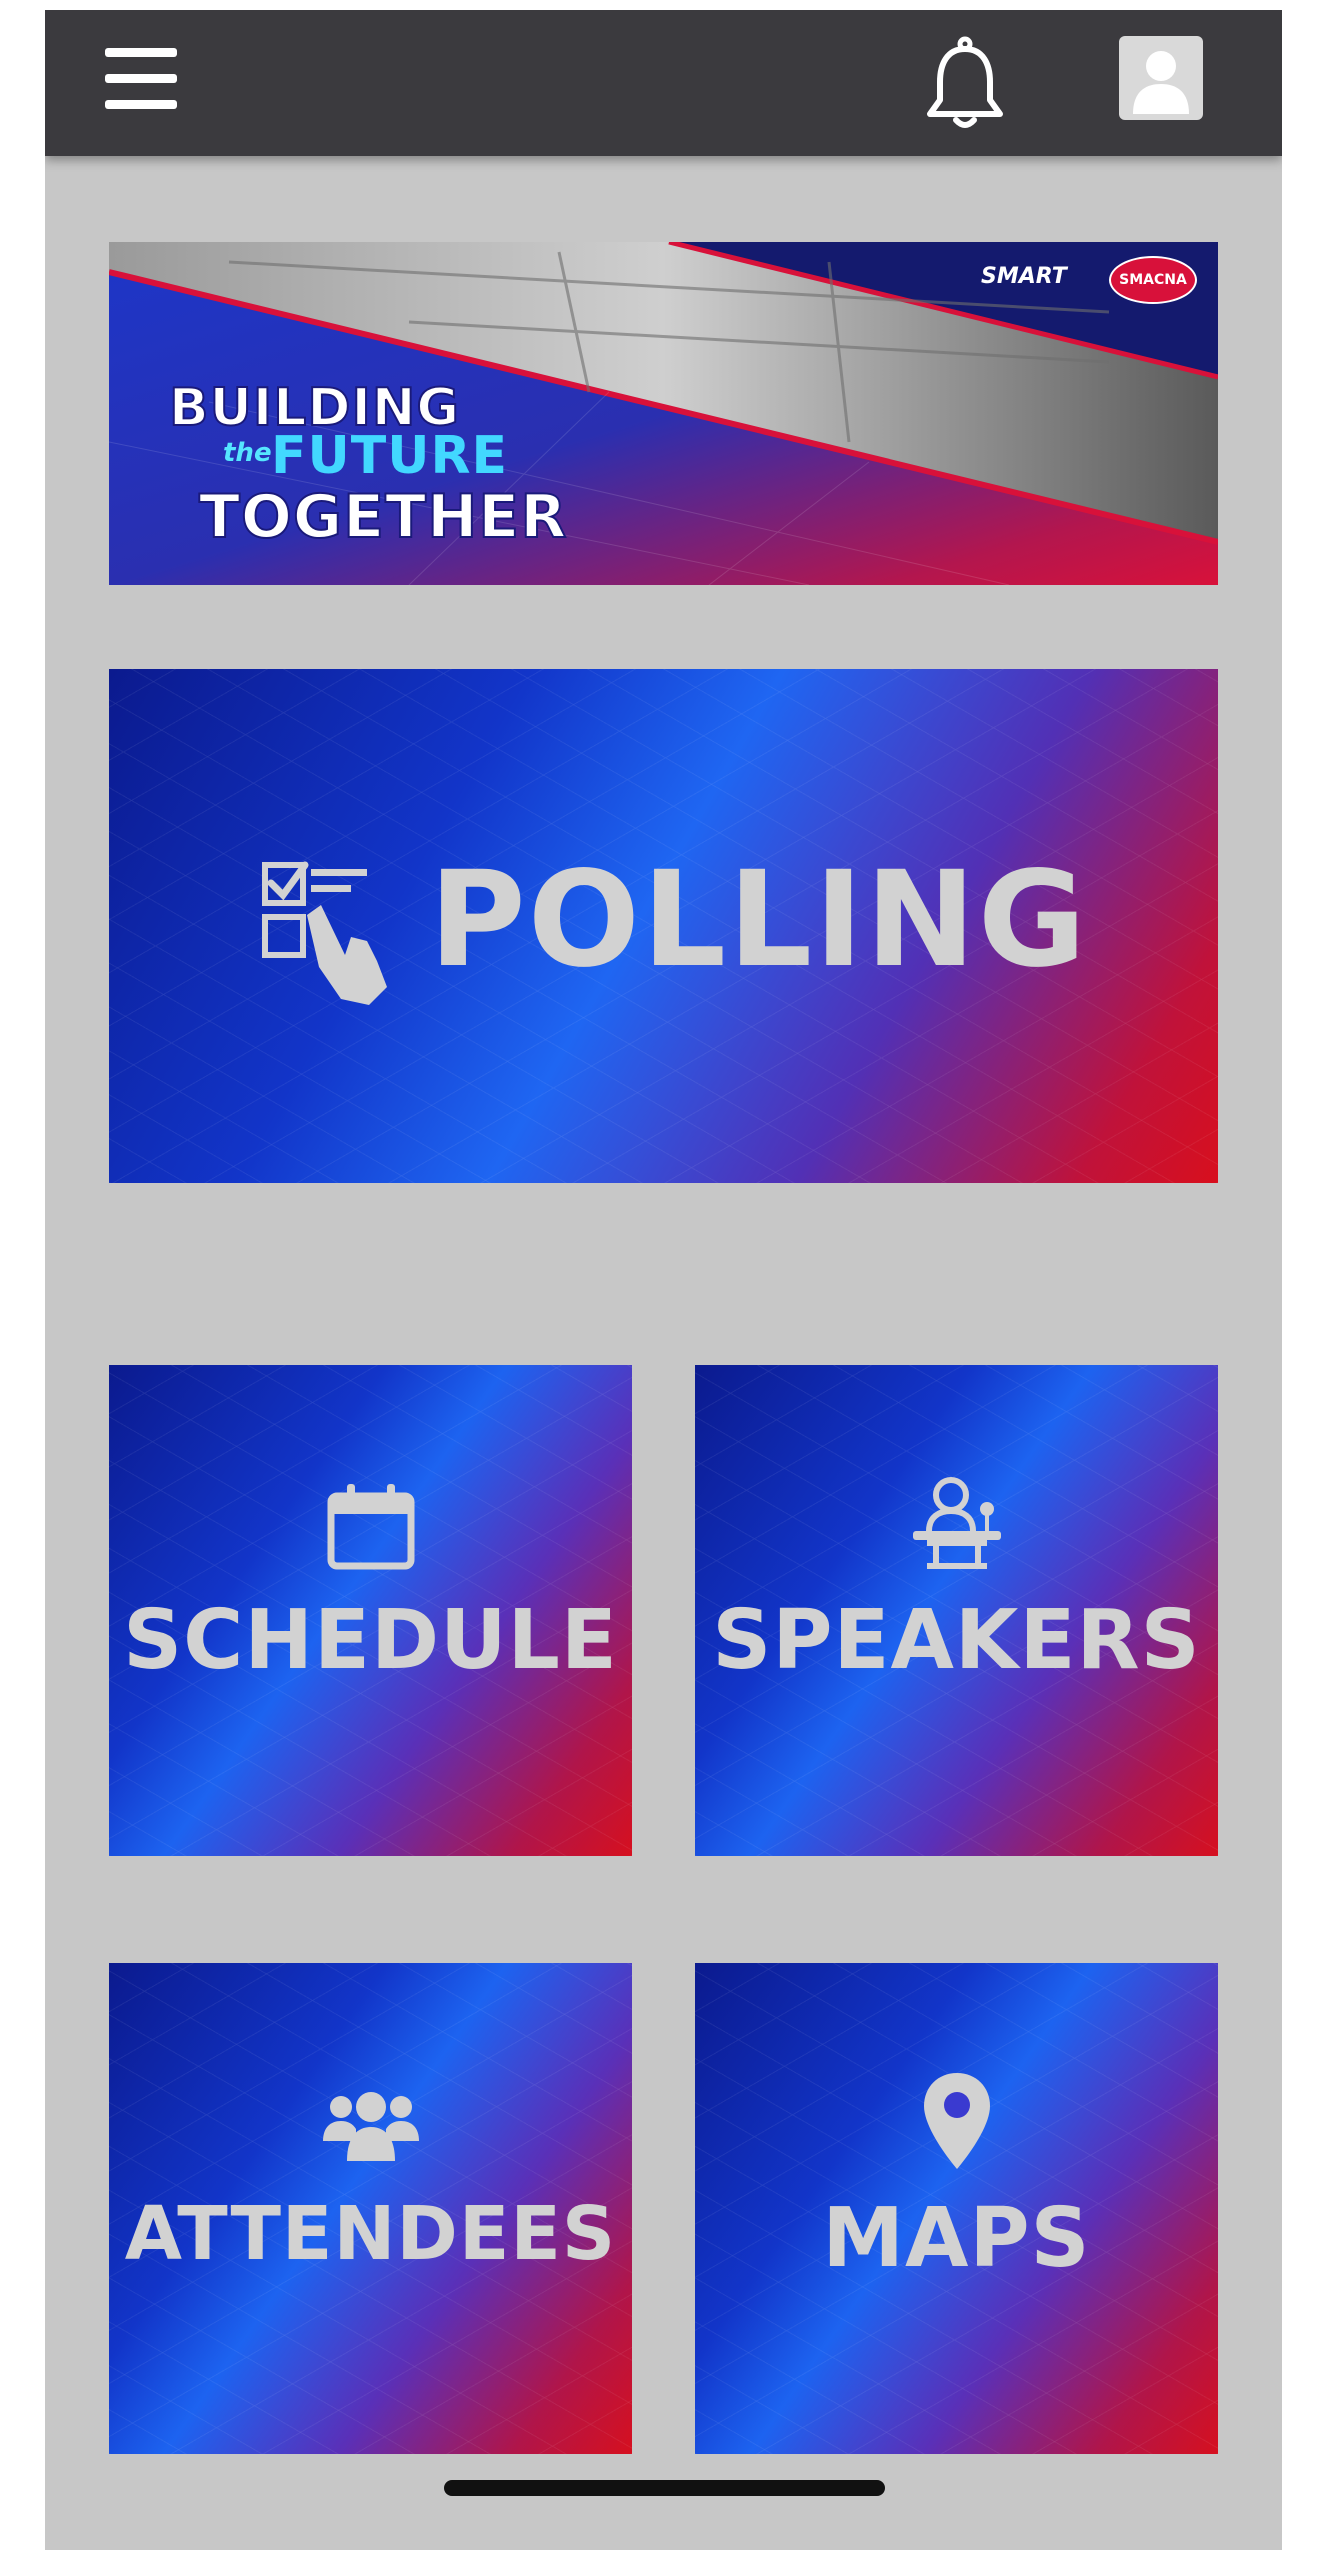  I want to click on attendees-tile: ATTENDEES, so click(370, 2208).